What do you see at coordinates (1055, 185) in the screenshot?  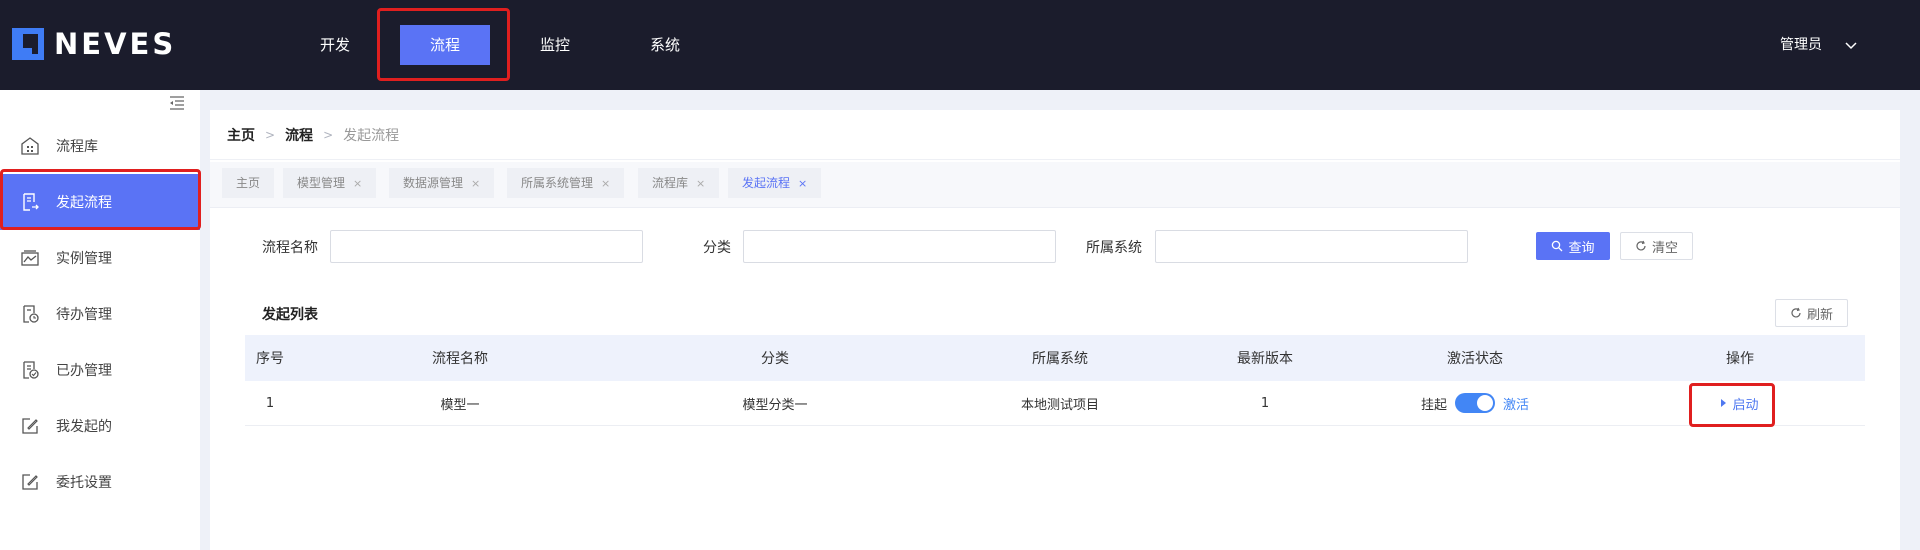 I see `tabs-bar: 主页 模型管理 × 数据源管理 × 所属系统管理 × 流程库 × 发起流程 ×` at bounding box center [1055, 185].